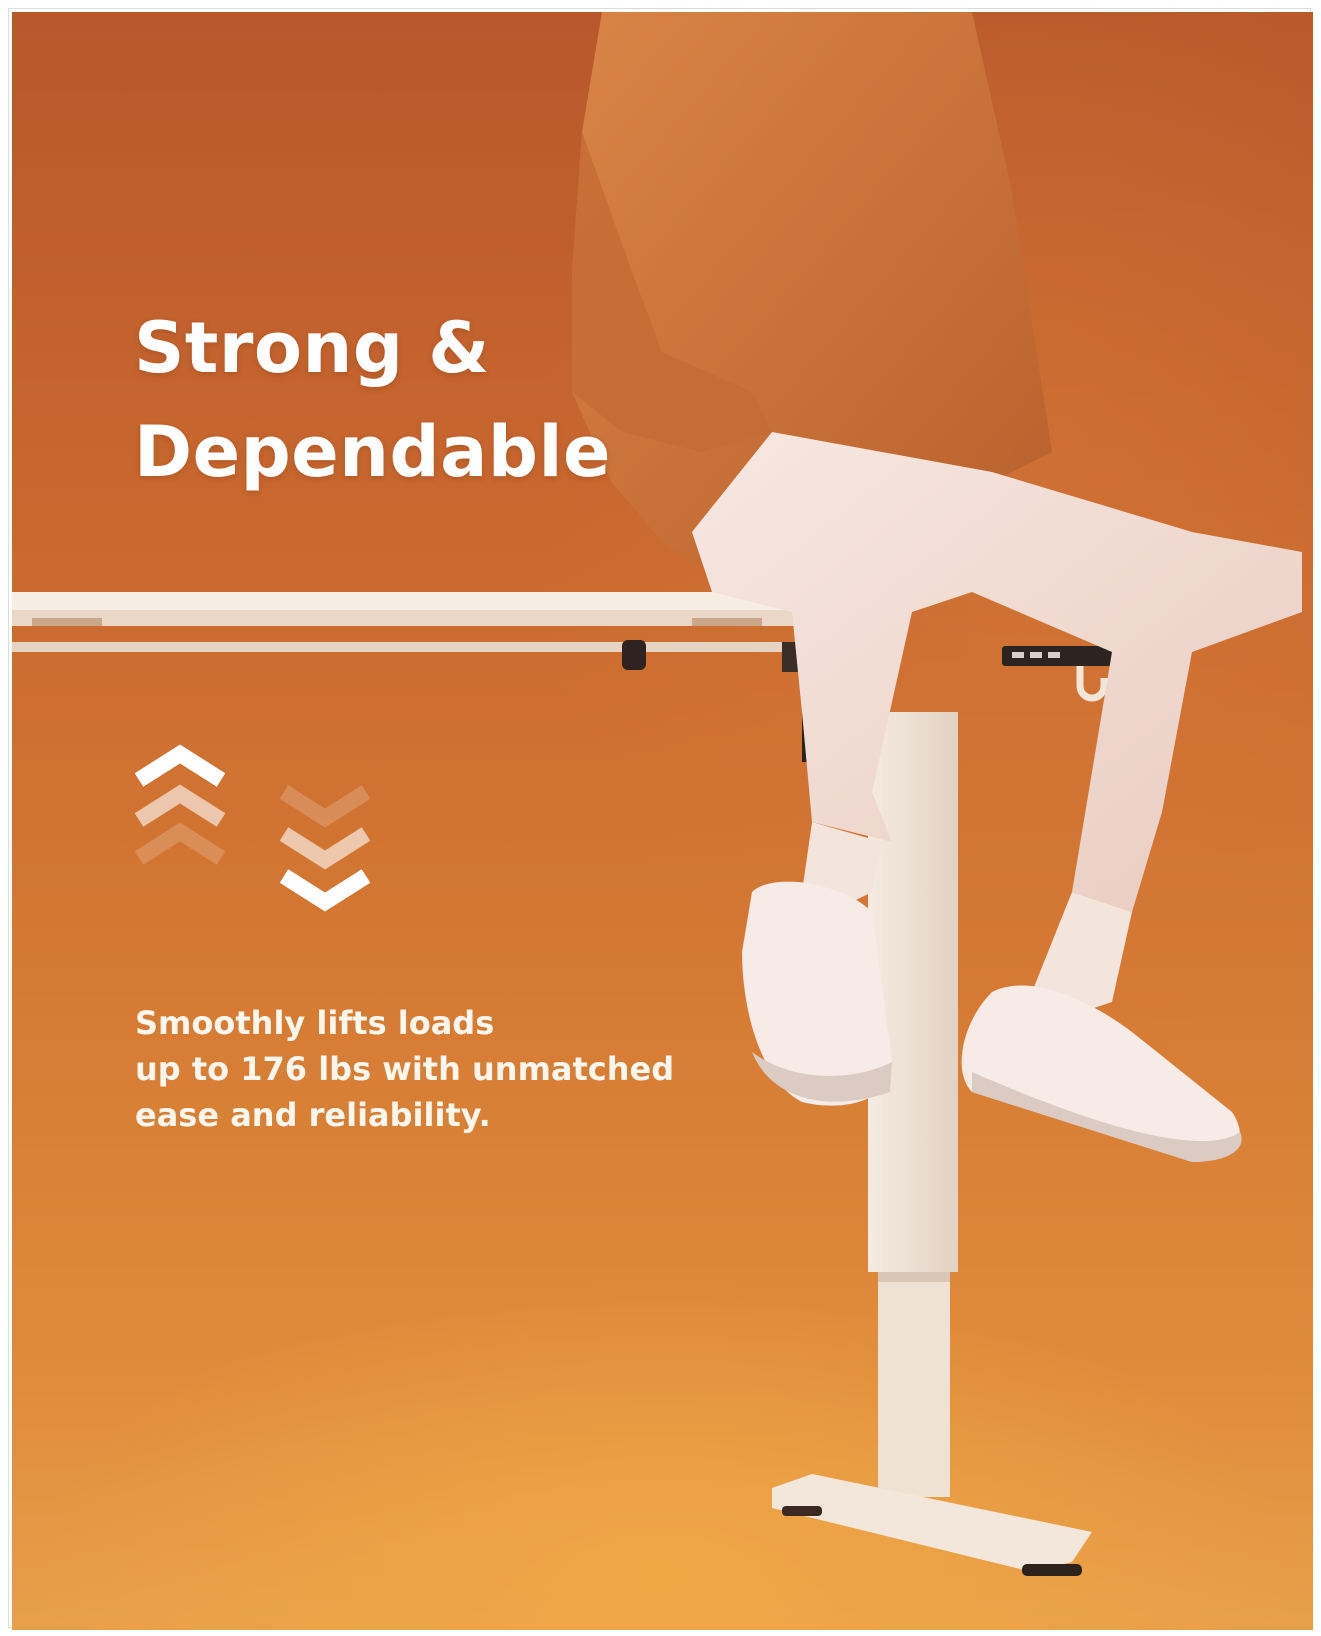 This screenshot has height=1636, width=1321. Describe the element at coordinates (372, 400) in the screenshot. I see `headline: Strong & Dependable` at that location.